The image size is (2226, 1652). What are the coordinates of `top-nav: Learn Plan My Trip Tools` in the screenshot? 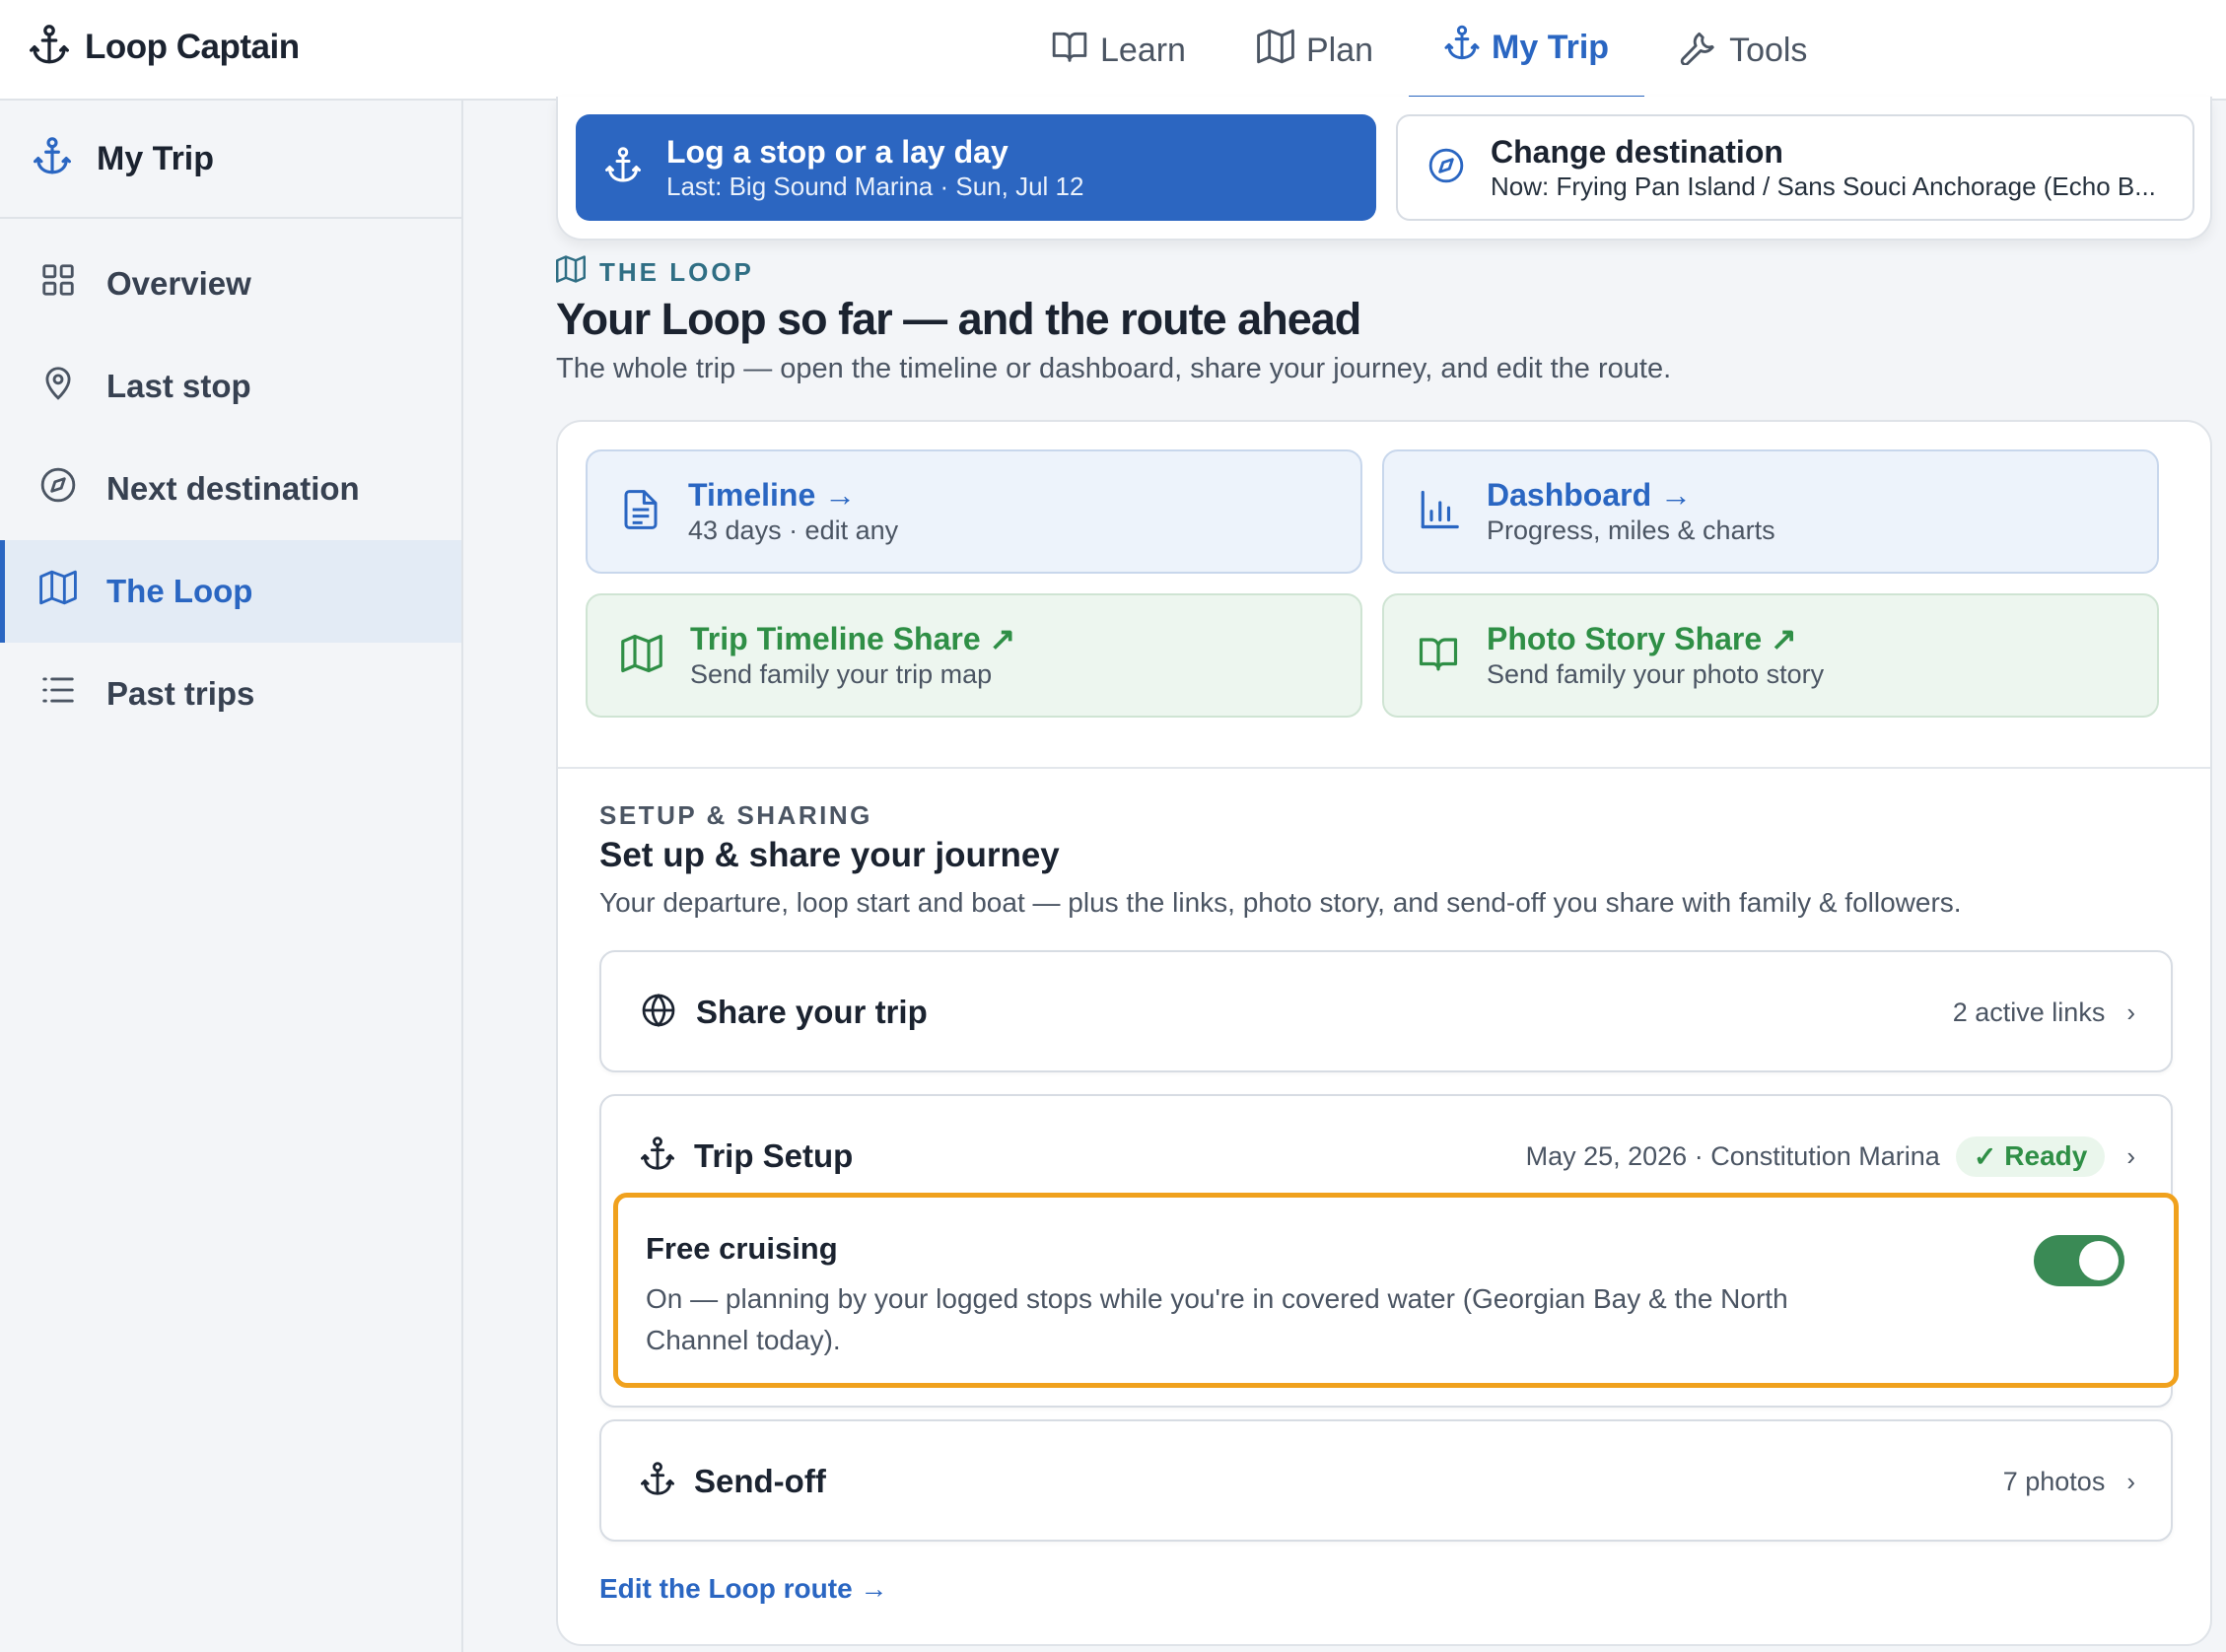 It's located at (1429, 50).